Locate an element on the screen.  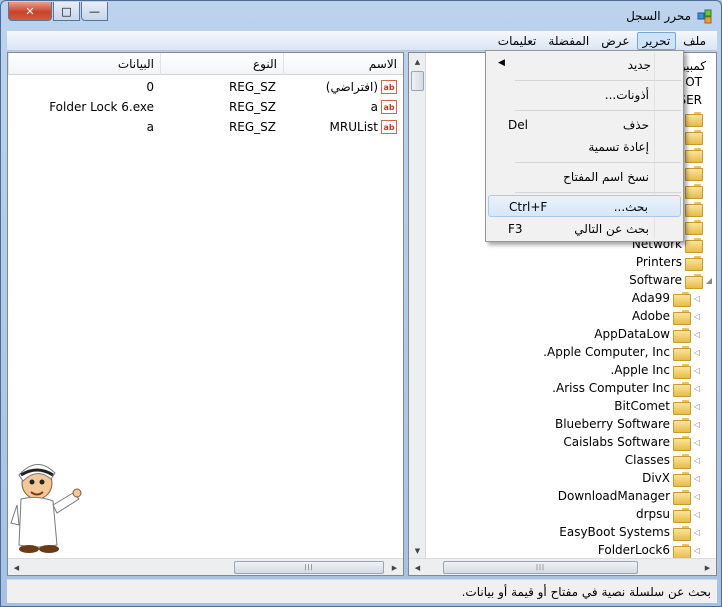
scroll-down-arrow-icon: ▼ is located at coordinates (417, 550).